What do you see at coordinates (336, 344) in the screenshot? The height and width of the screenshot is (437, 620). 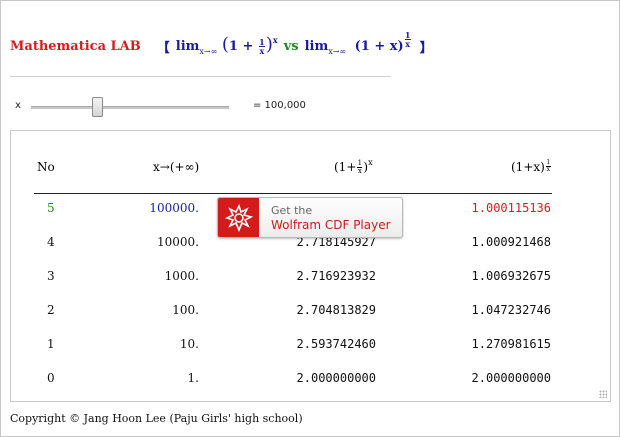 I see `table-cell-expr1: 2.593742460` at bounding box center [336, 344].